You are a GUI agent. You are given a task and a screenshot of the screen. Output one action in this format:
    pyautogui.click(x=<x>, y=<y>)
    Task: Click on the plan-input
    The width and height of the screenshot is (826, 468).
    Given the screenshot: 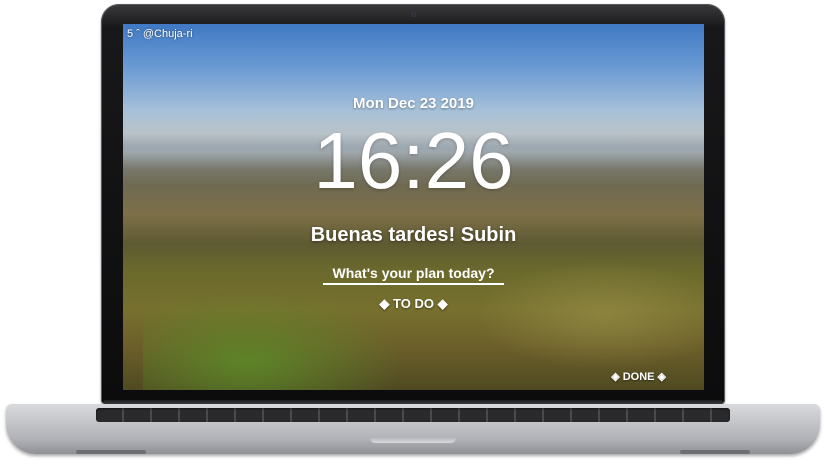 What is the action you would take?
    pyautogui.click(x=413, y=274)
    